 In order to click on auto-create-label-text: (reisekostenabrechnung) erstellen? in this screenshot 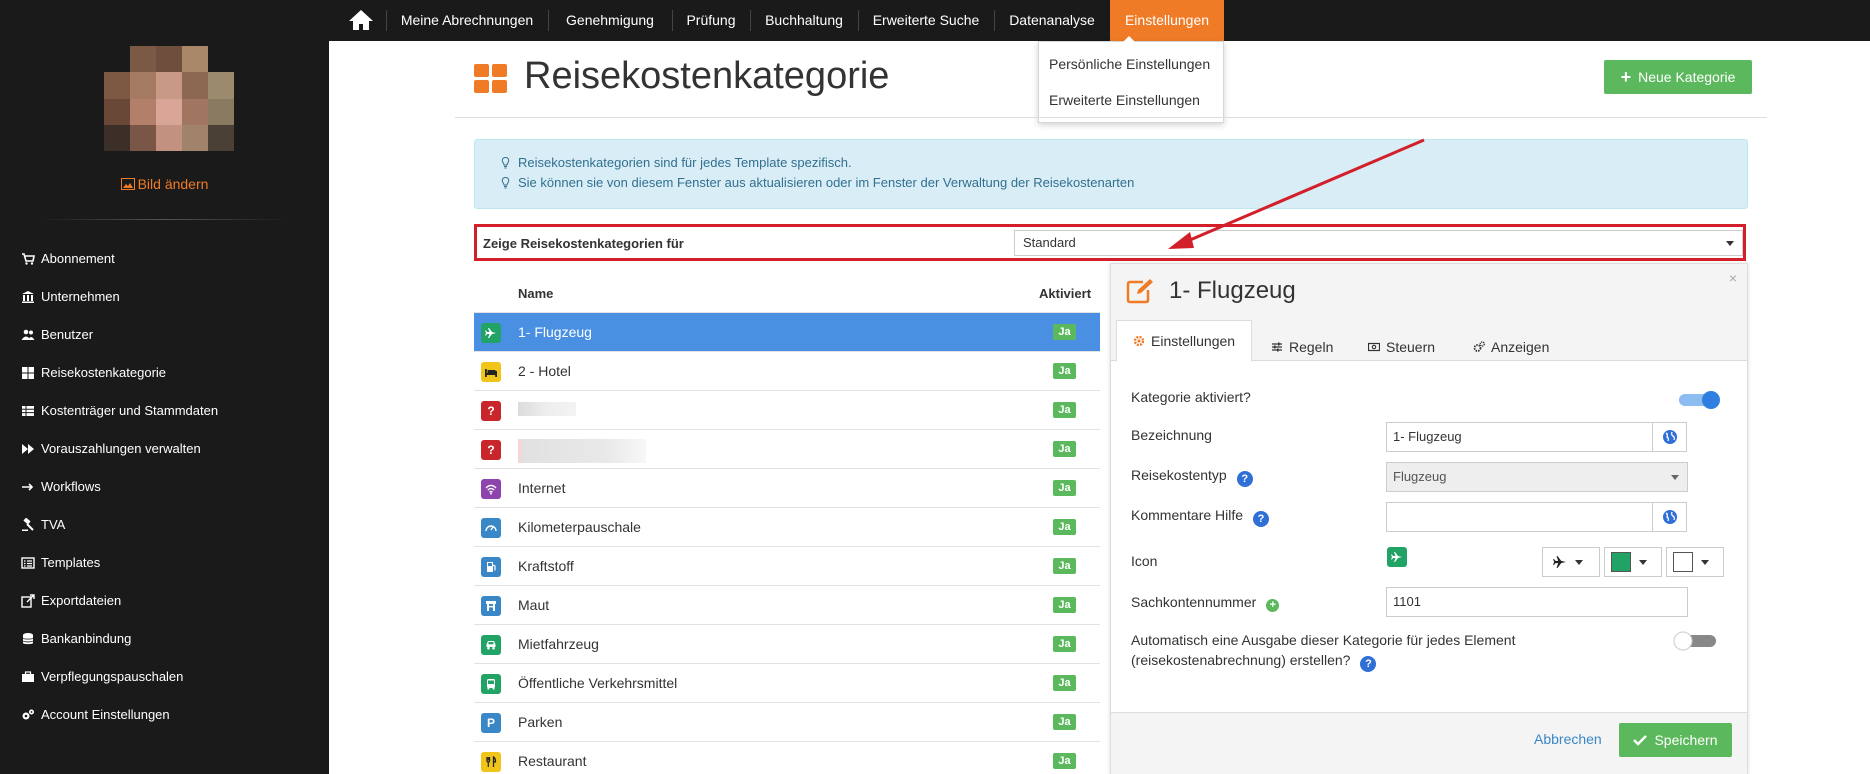, I will do `click(1241, 660)`.